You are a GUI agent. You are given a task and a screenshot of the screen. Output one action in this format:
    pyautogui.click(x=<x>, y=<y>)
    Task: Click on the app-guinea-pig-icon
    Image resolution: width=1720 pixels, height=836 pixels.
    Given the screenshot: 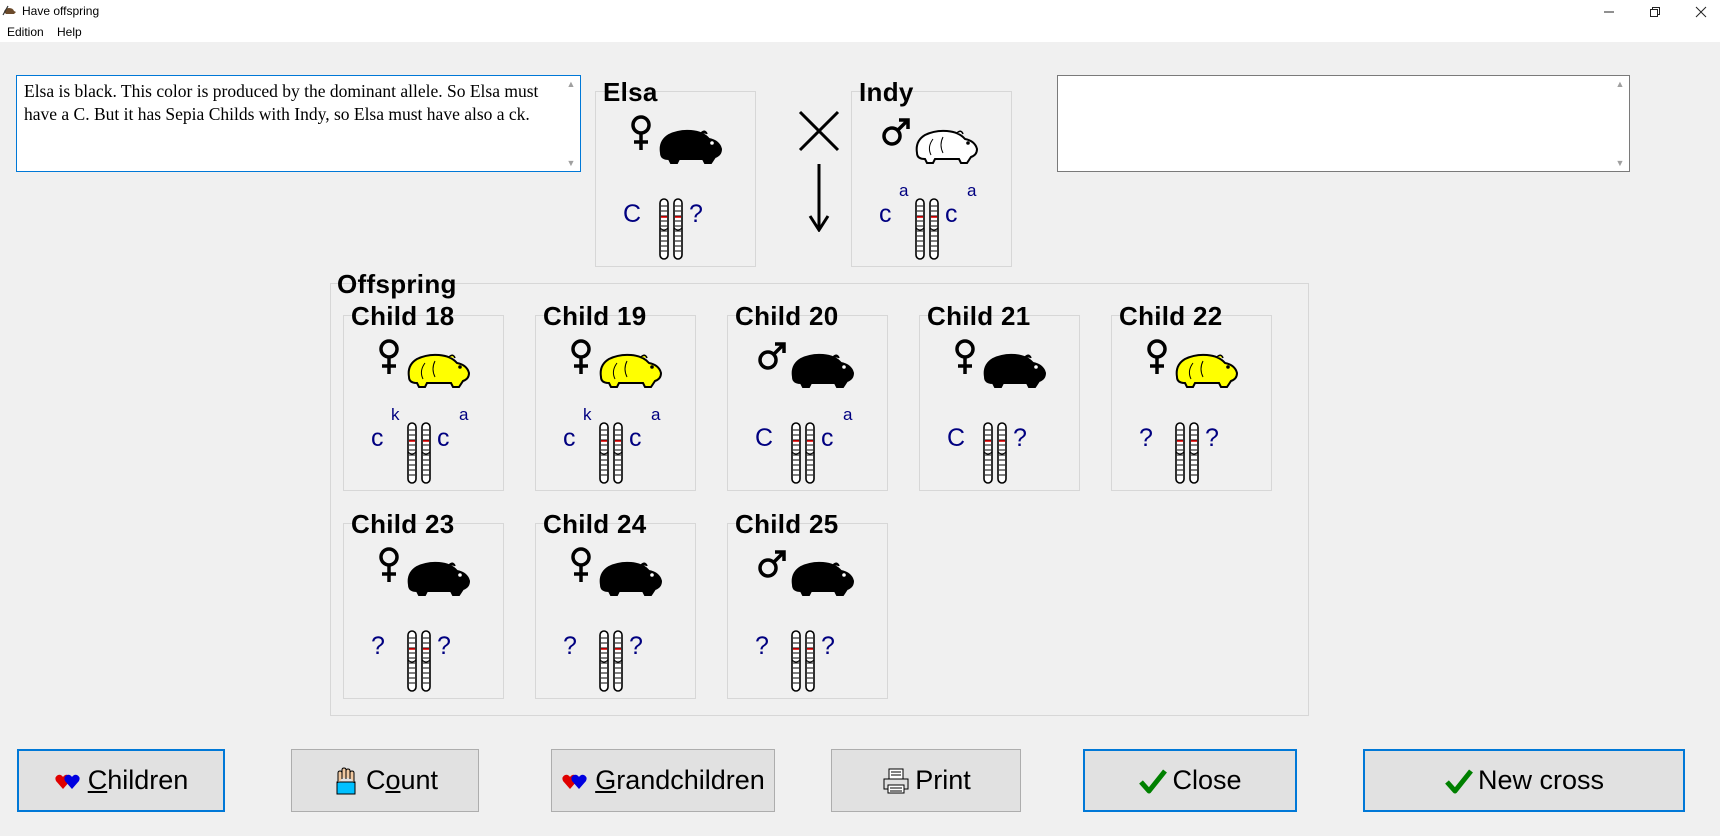 What is the action you would take?
    pyautogui.click(x=9, y=10)
    